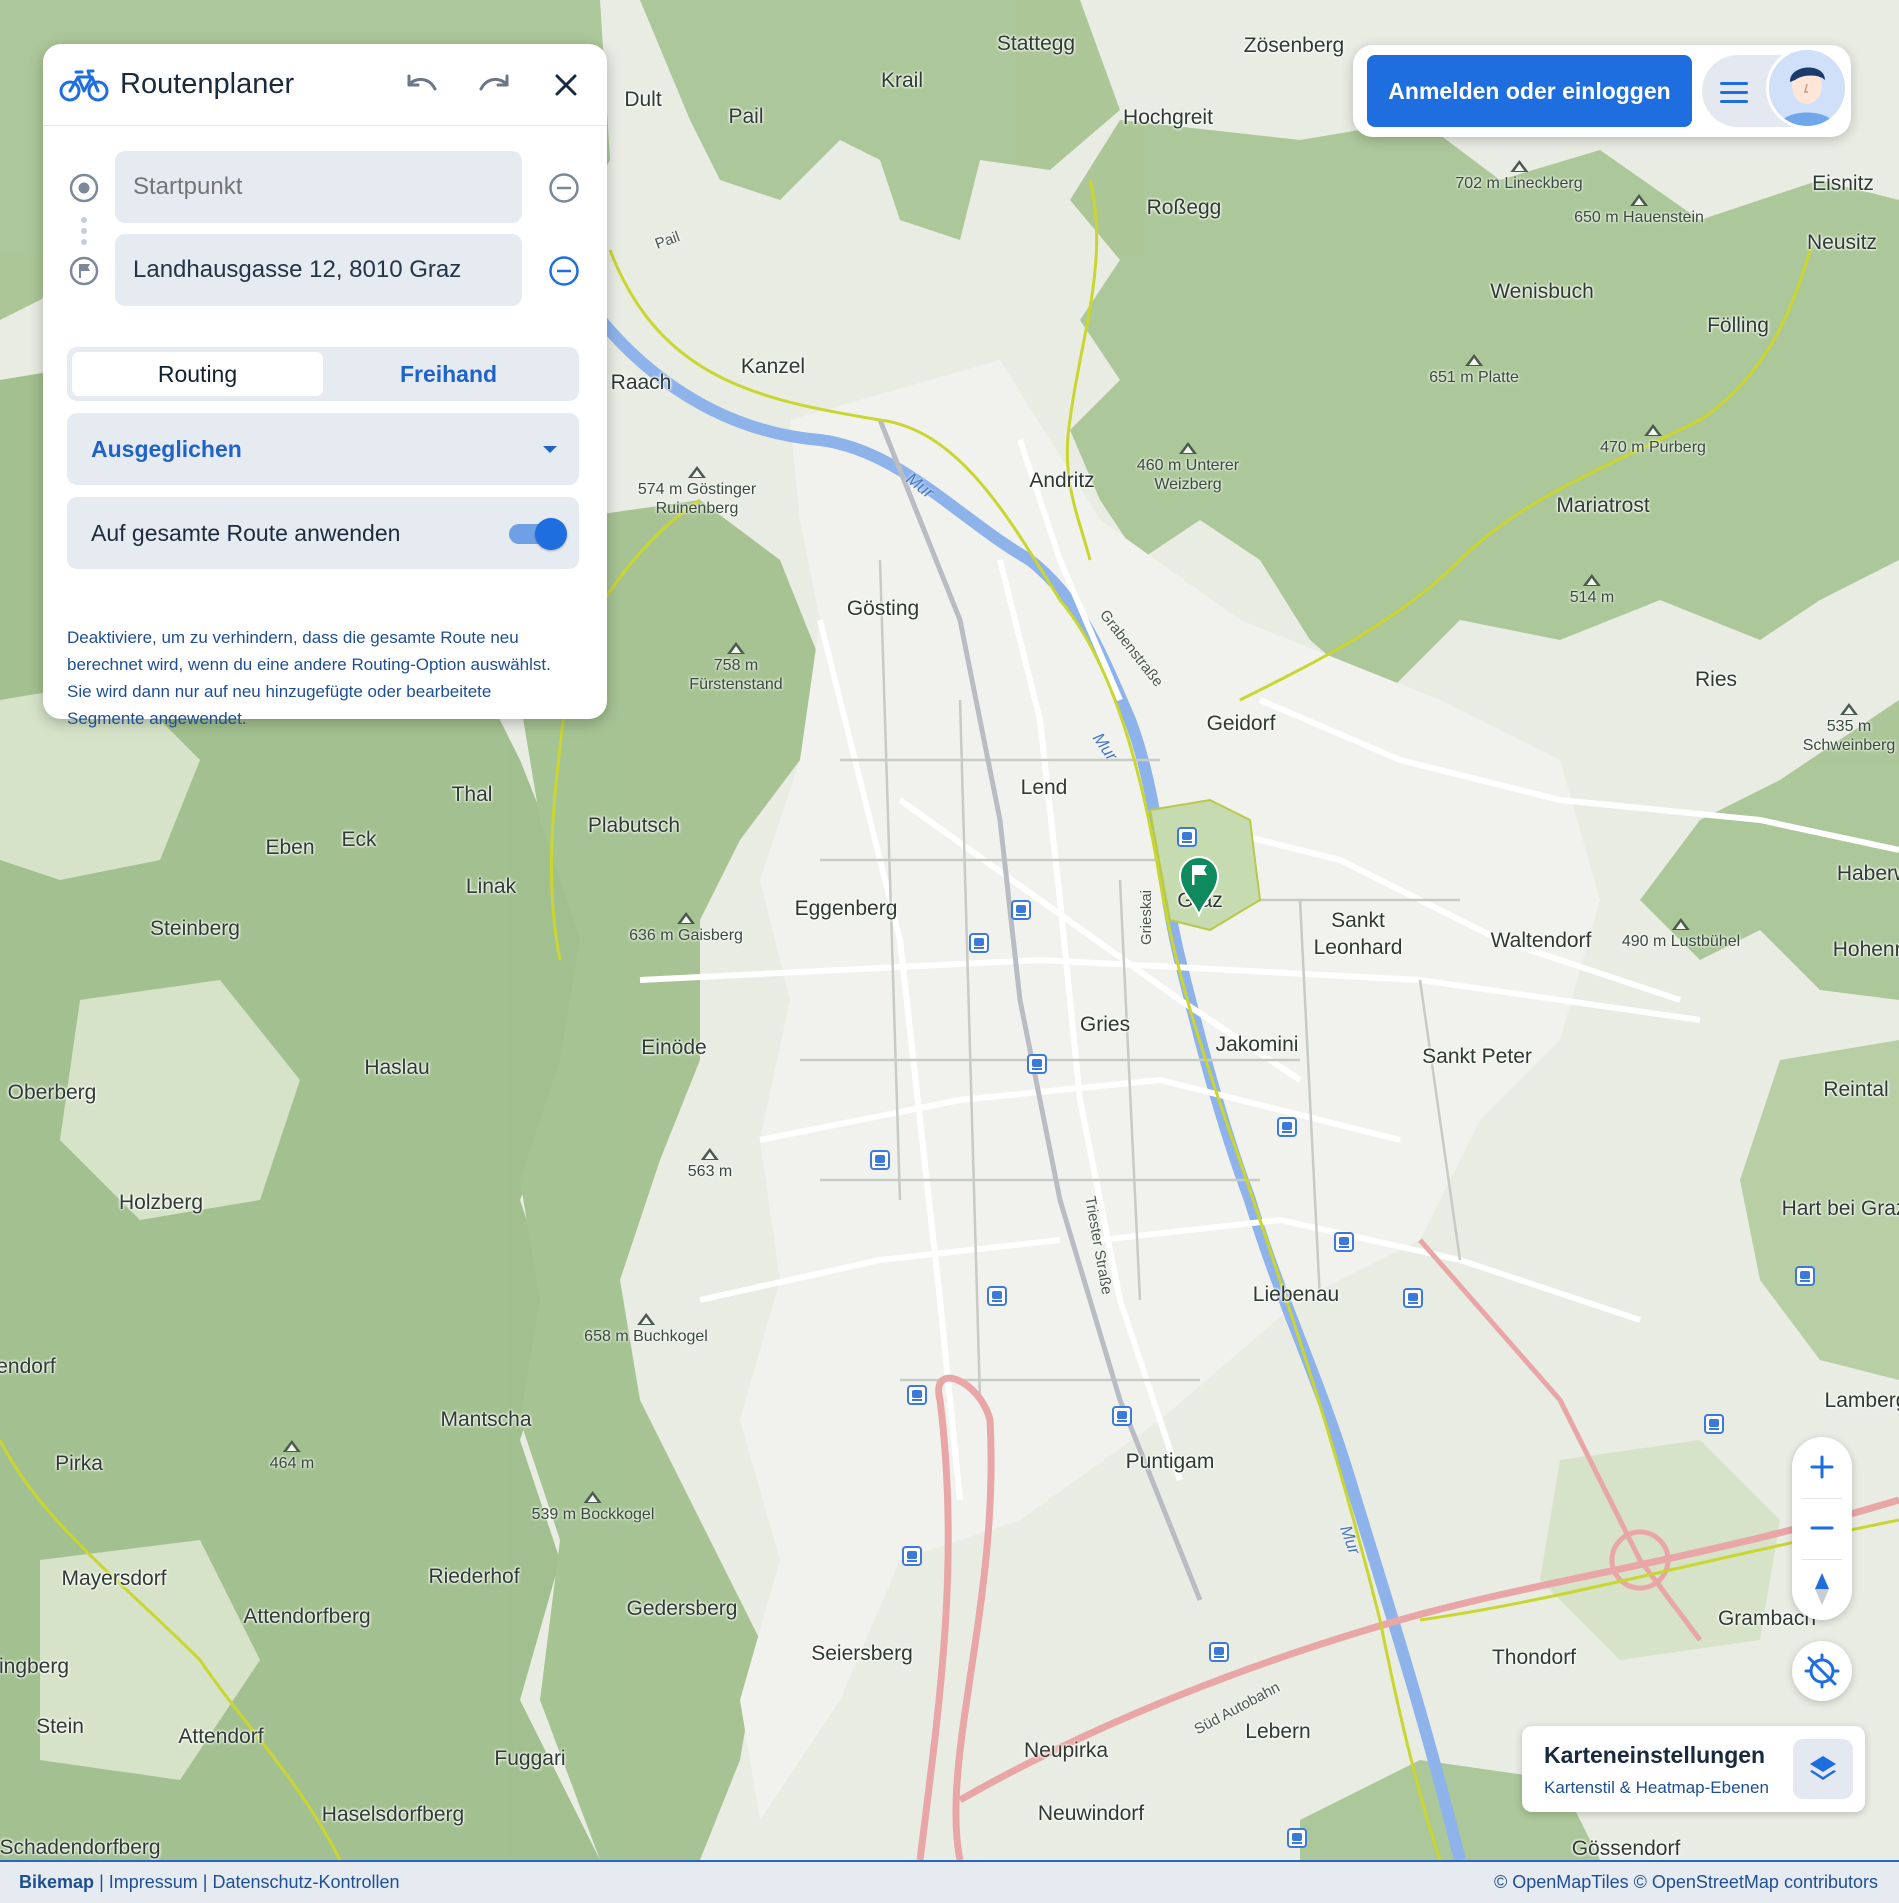  I want to click on place-label: Gedersberg, so click(682, 1608).